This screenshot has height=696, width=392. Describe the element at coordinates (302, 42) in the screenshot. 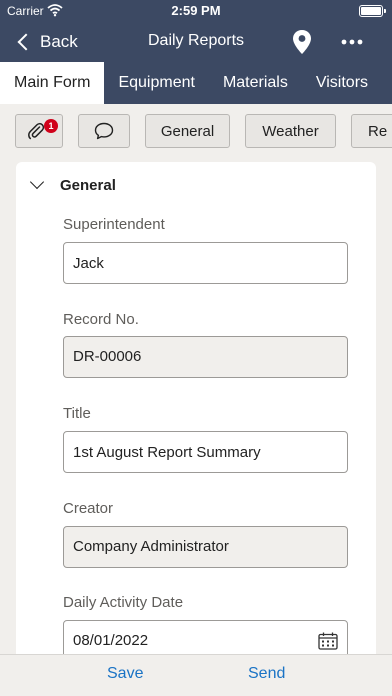

I see `location-pin-icon` at that location.